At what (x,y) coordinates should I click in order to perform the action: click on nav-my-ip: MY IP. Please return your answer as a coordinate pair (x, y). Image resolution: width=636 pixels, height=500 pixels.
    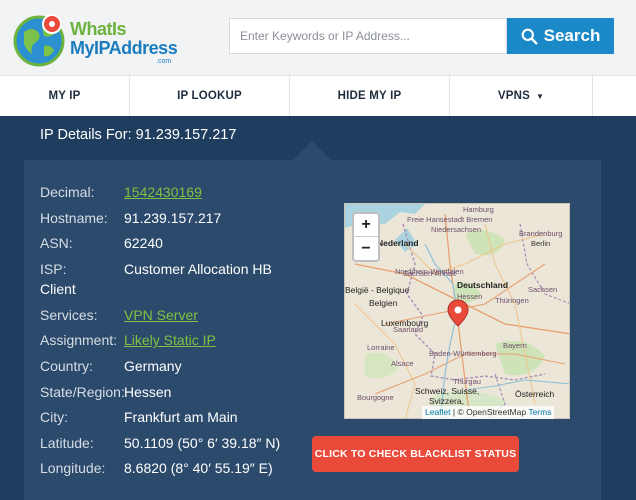
    Looking at the image, I should click on (65, 96).